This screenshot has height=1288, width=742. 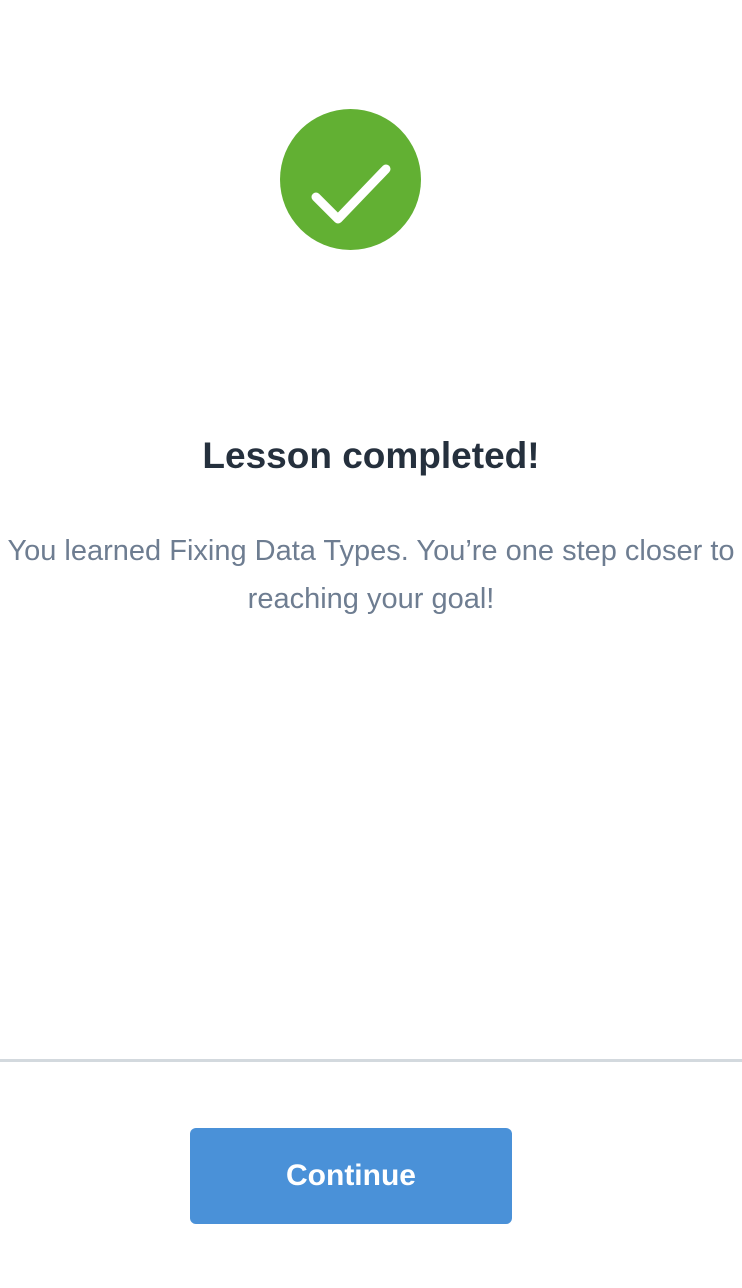 What do you see at coordinates (371, 455) in the screenshot?
I see `lesson-completed-title: Lesson completed!` at bounding box center [371, 455].